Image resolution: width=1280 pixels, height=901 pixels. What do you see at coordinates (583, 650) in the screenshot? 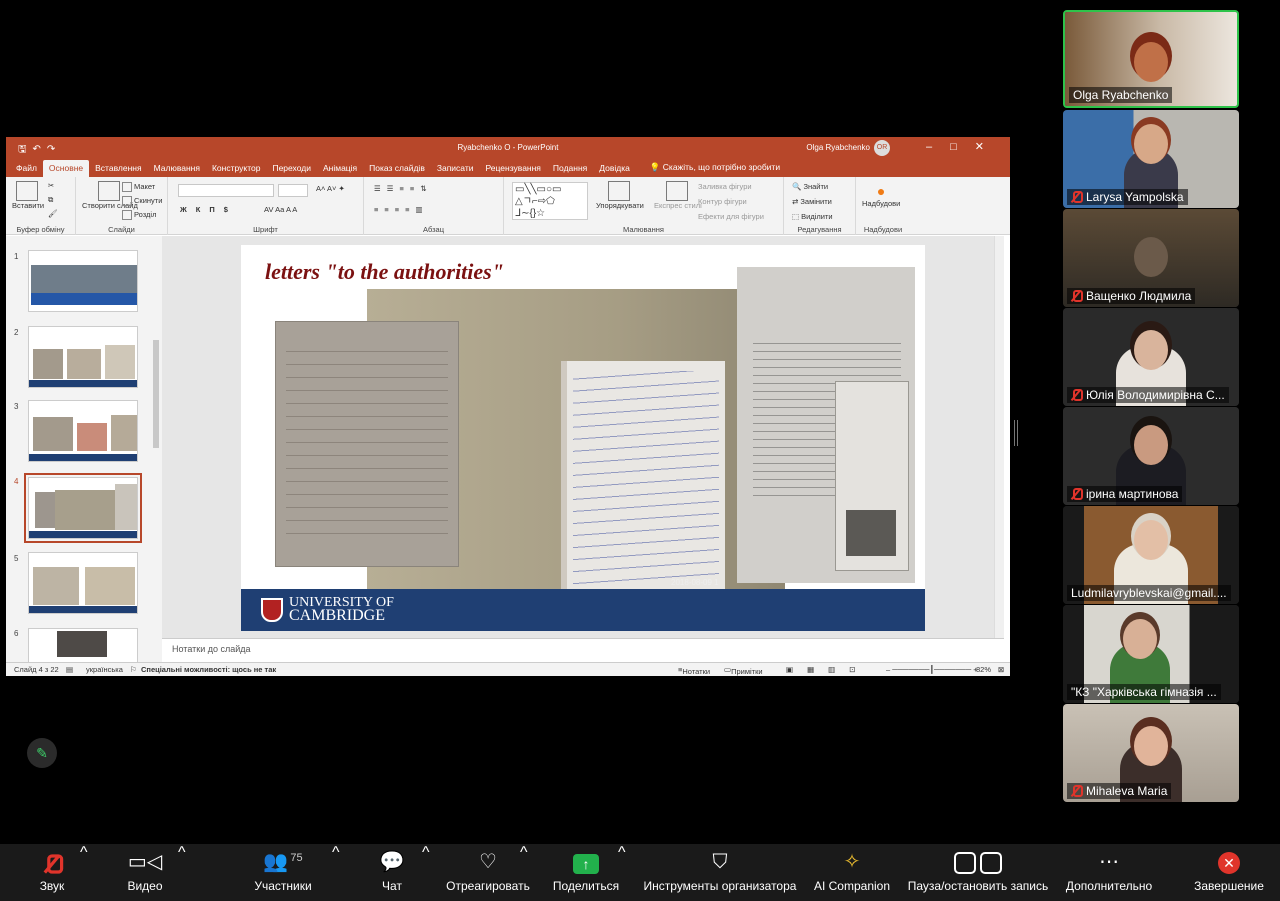
I see `notes-pane: Нотатки до слайда` at bounding box center [583, 650].